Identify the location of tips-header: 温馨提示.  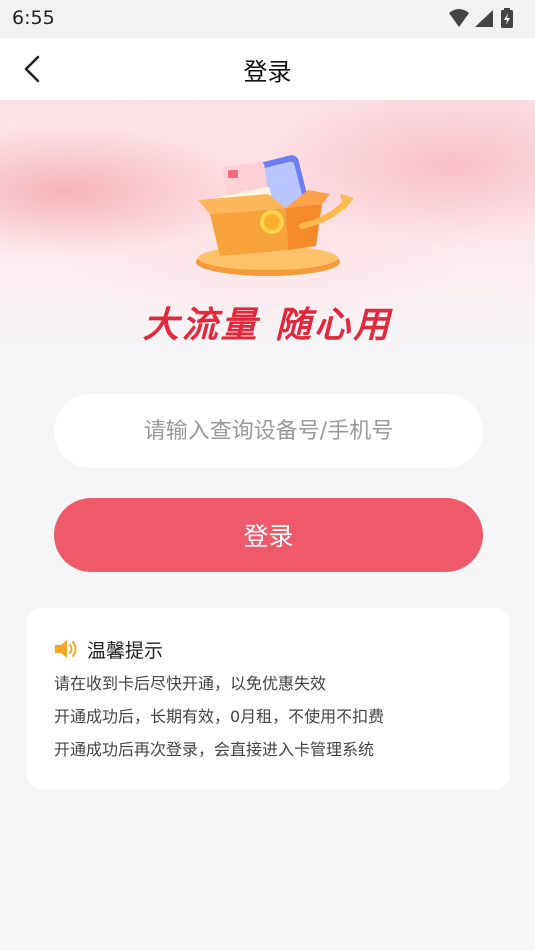
(108, 649).